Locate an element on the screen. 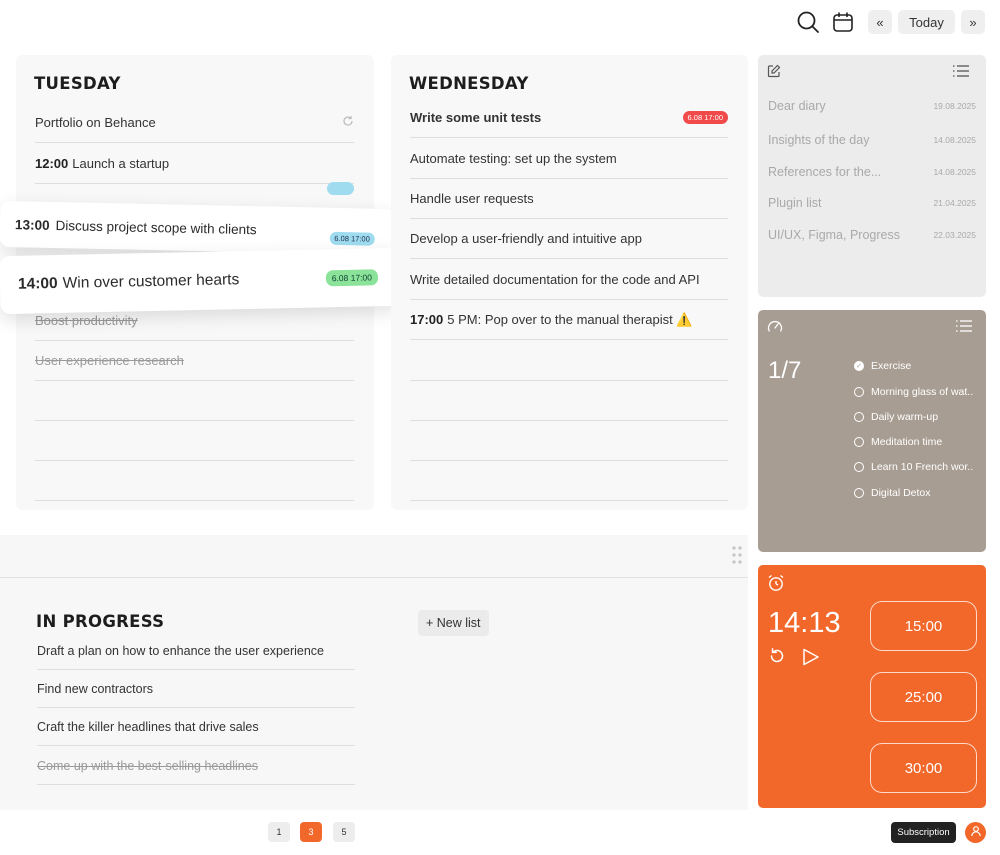 Image resolution: width=1000 pixels, height=855 pixels. page-number: 5 is located at coordinates (344, 832).